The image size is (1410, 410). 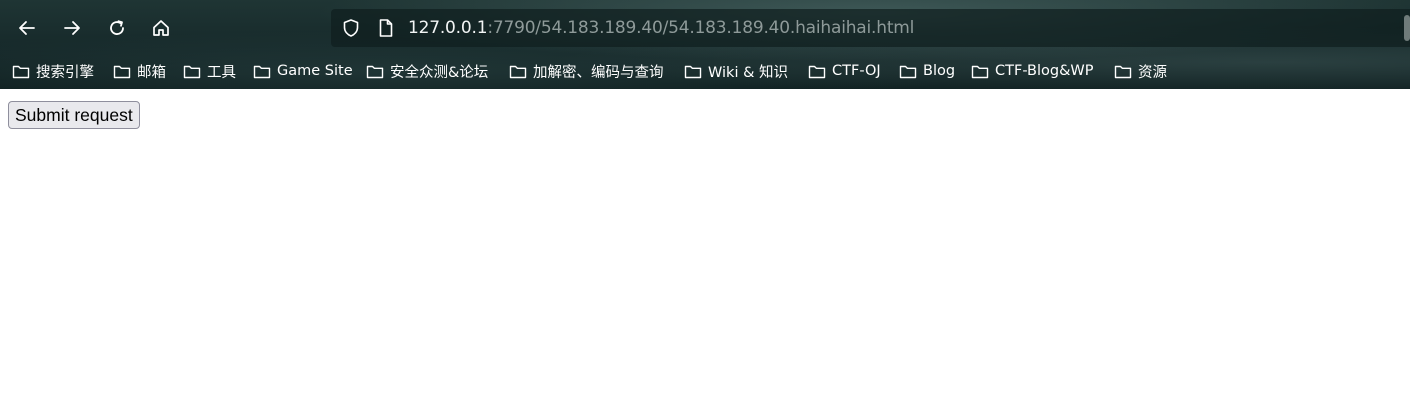 What do you see at coordinates (74, 115) in the screenshot?
I see `submit-request-button: Submit request` at bounding box center [74, 115].